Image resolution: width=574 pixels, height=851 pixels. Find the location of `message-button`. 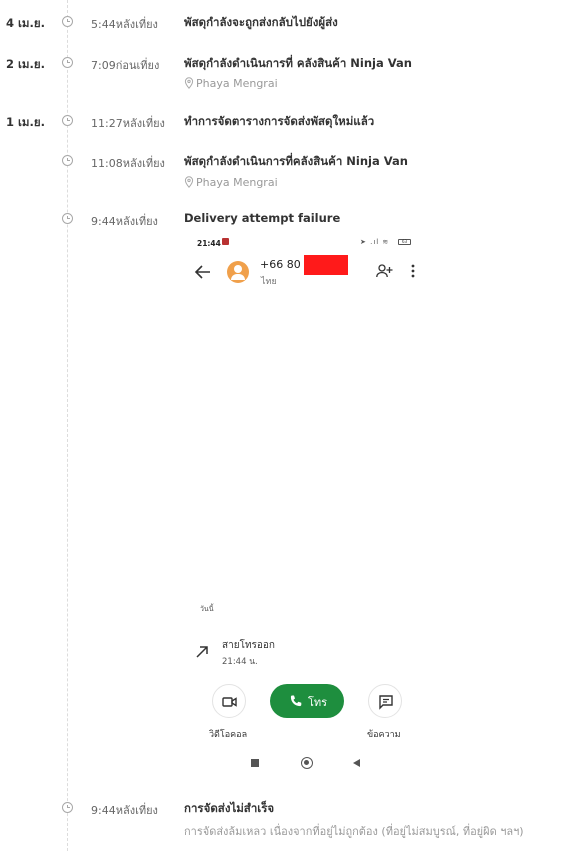

message-button is located at coordinates (385, 701).